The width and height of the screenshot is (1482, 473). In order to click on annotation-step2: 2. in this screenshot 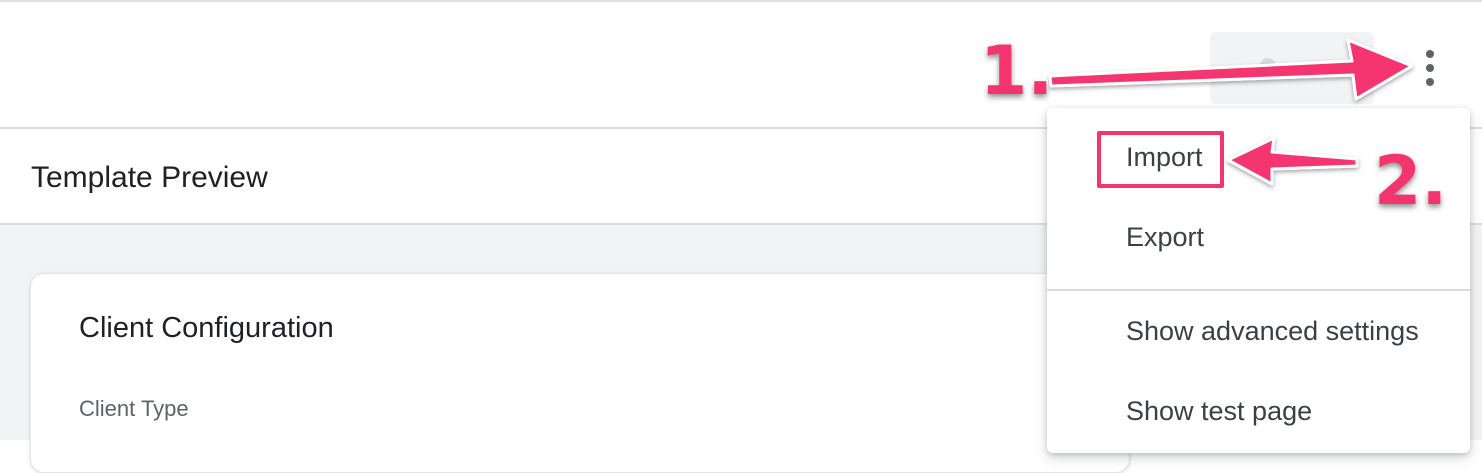, I will do `click(1410, 181)`.